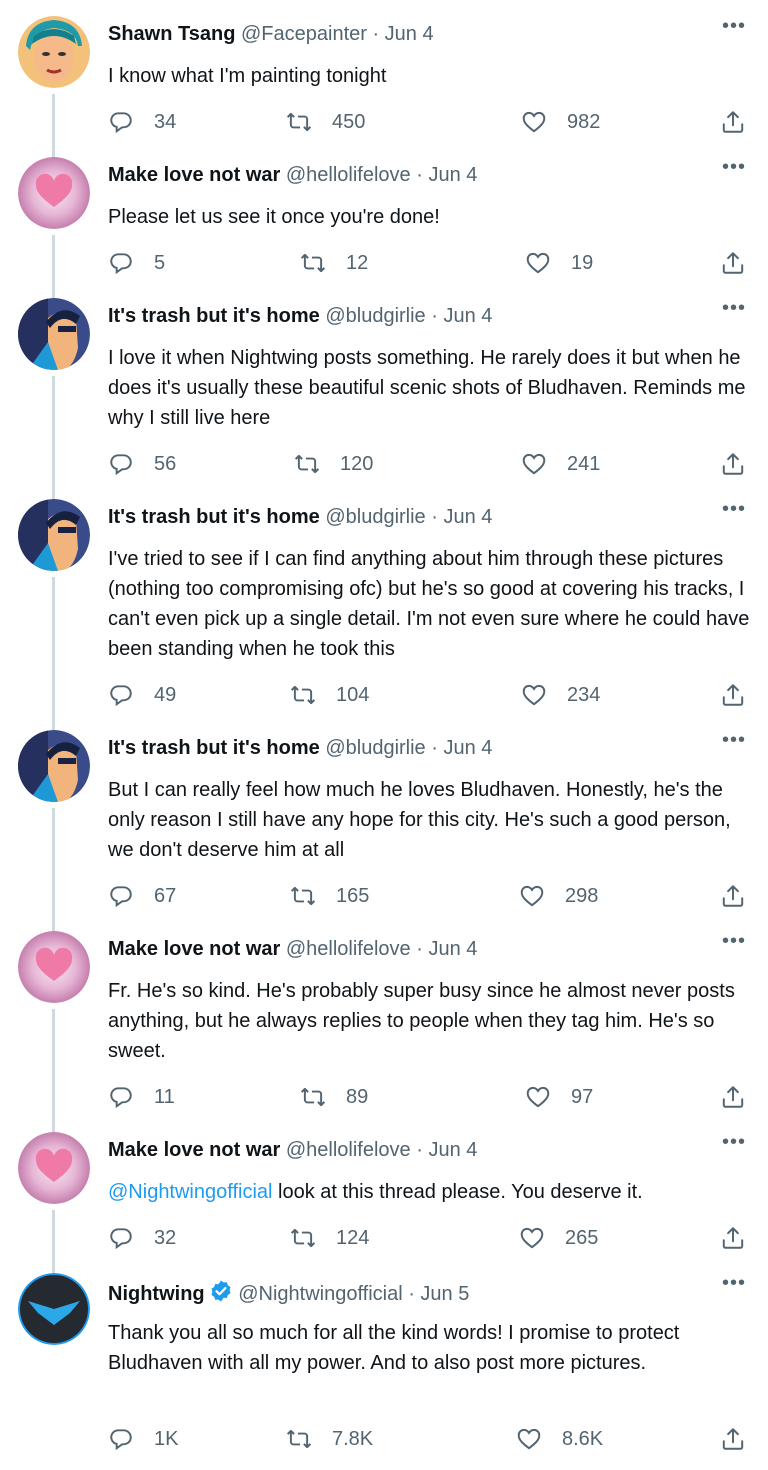 The width and height of the screenshot is (768, 1470). I want to click on retweet-button: 104, so click(329, 695).